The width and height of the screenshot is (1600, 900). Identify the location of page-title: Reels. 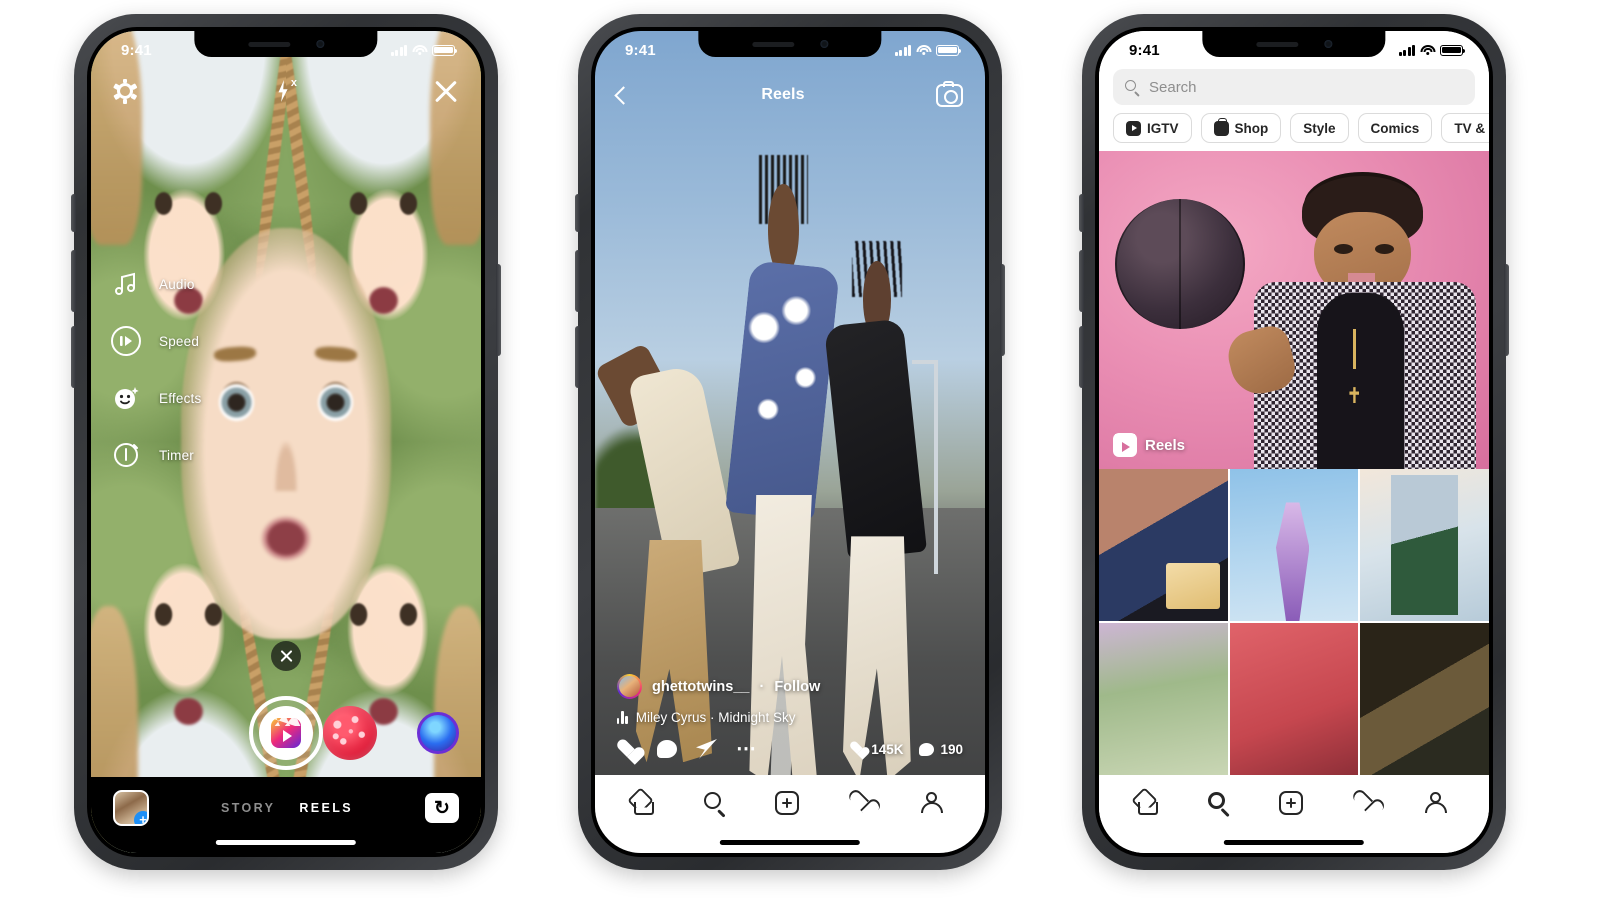
(783, 94).